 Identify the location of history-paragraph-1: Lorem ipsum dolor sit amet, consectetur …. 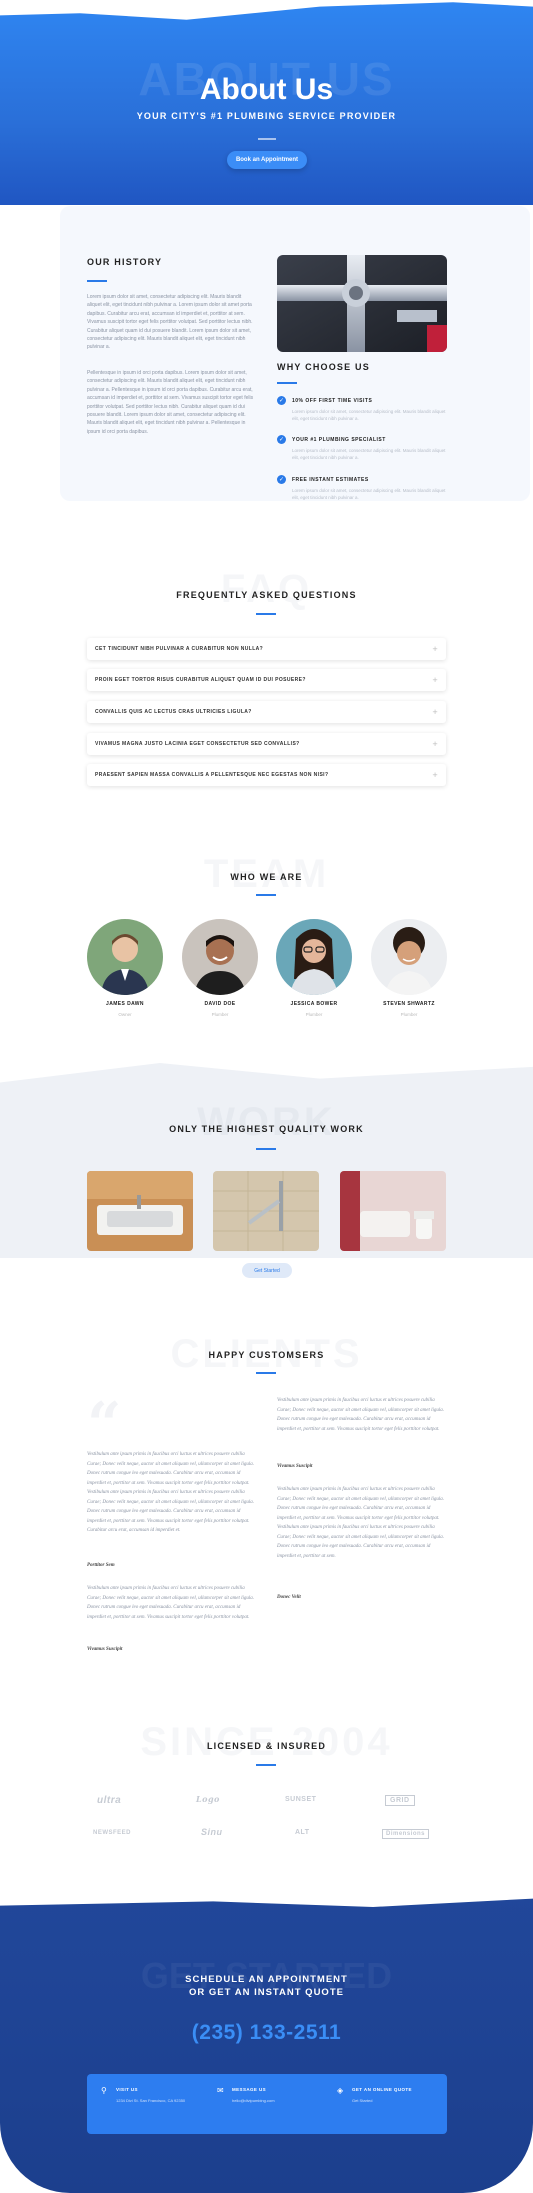
(170, 322).